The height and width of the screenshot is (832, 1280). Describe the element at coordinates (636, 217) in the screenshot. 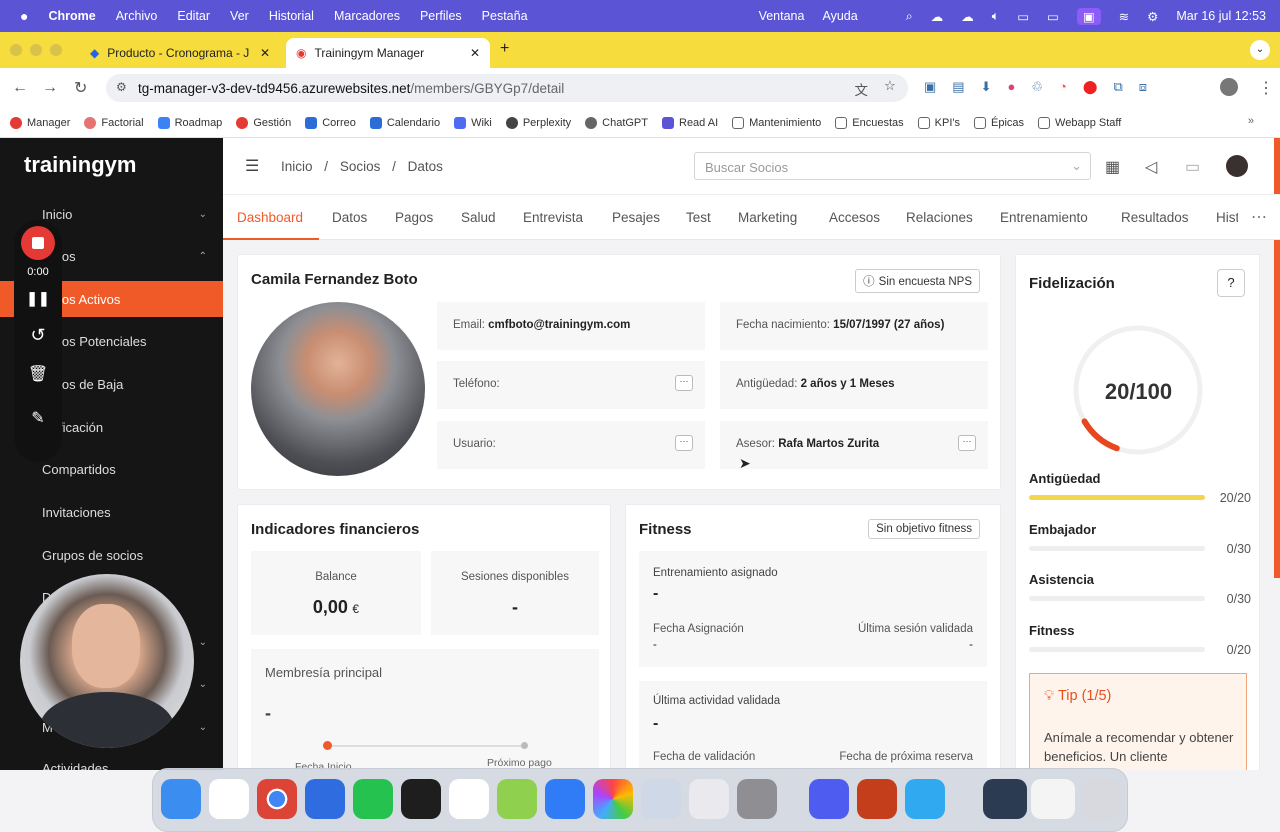

I see `tab-pesajes: Pesajes` at that location.